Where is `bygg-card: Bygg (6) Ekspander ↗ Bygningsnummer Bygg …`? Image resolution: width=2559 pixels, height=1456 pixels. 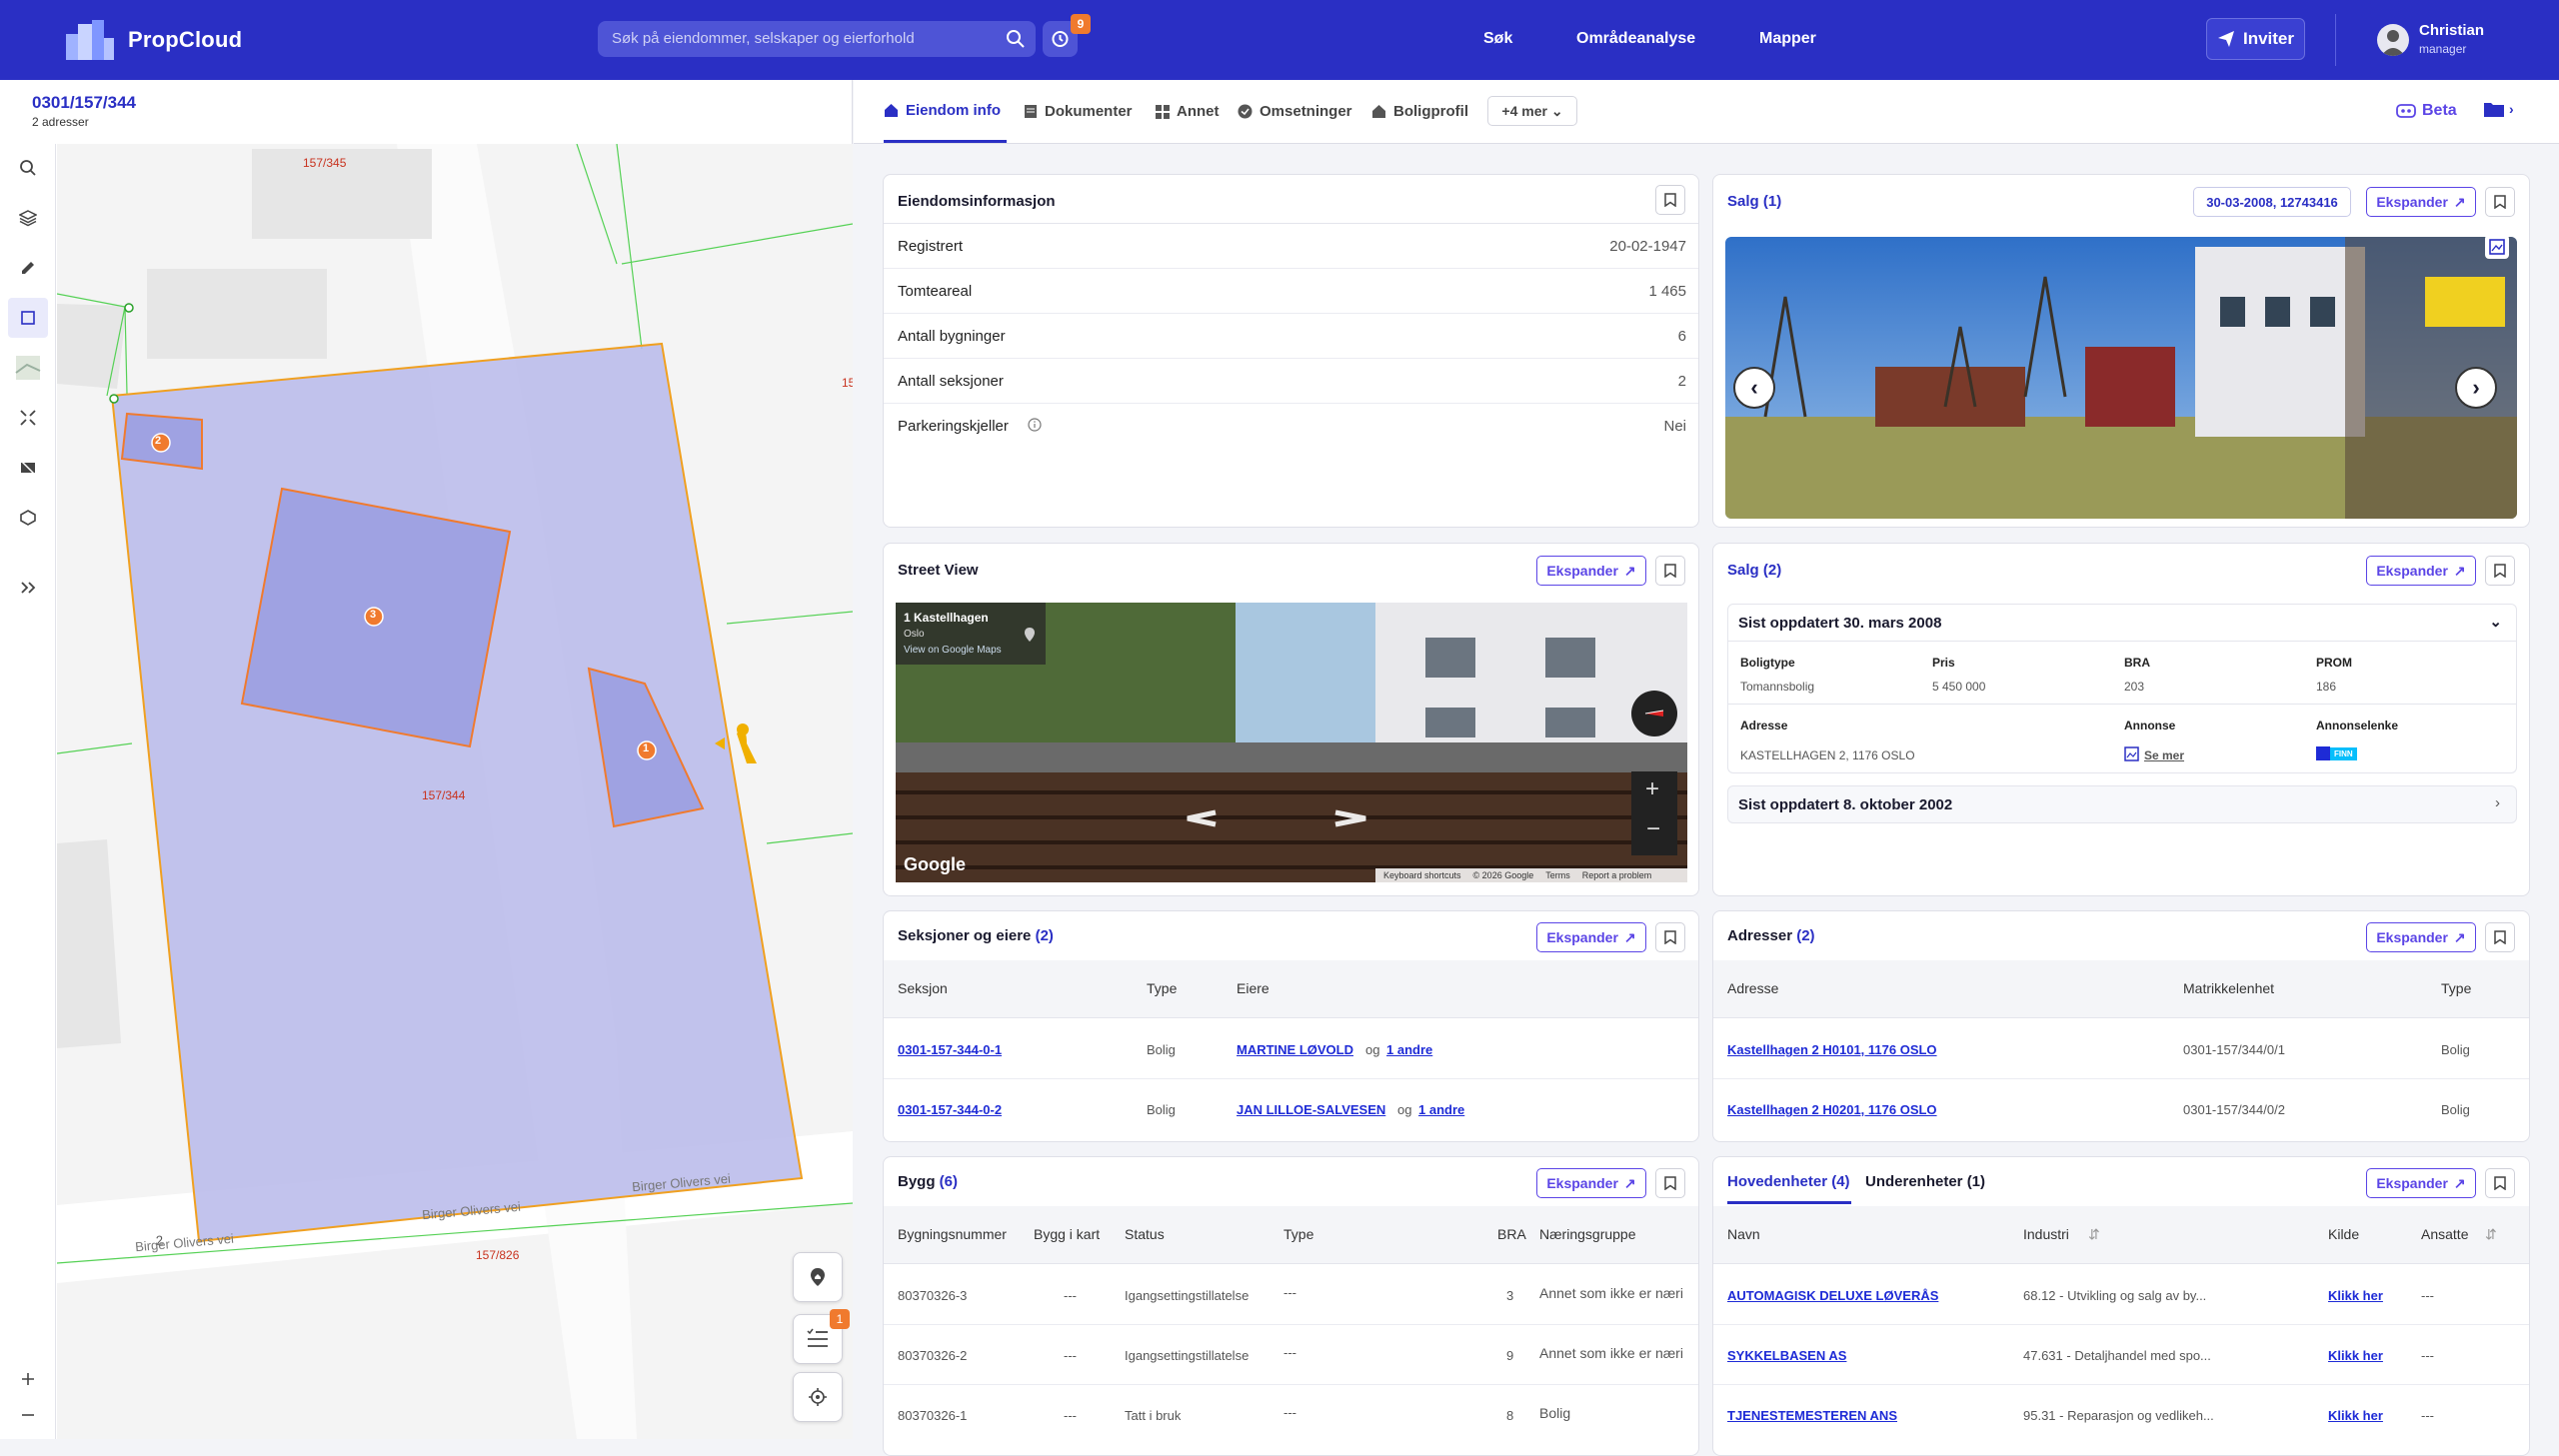
bygg-card: Bygg (6) Ekspander ↗ Bygningsnummer Bygg … is located at coordinates (1291, 1306).